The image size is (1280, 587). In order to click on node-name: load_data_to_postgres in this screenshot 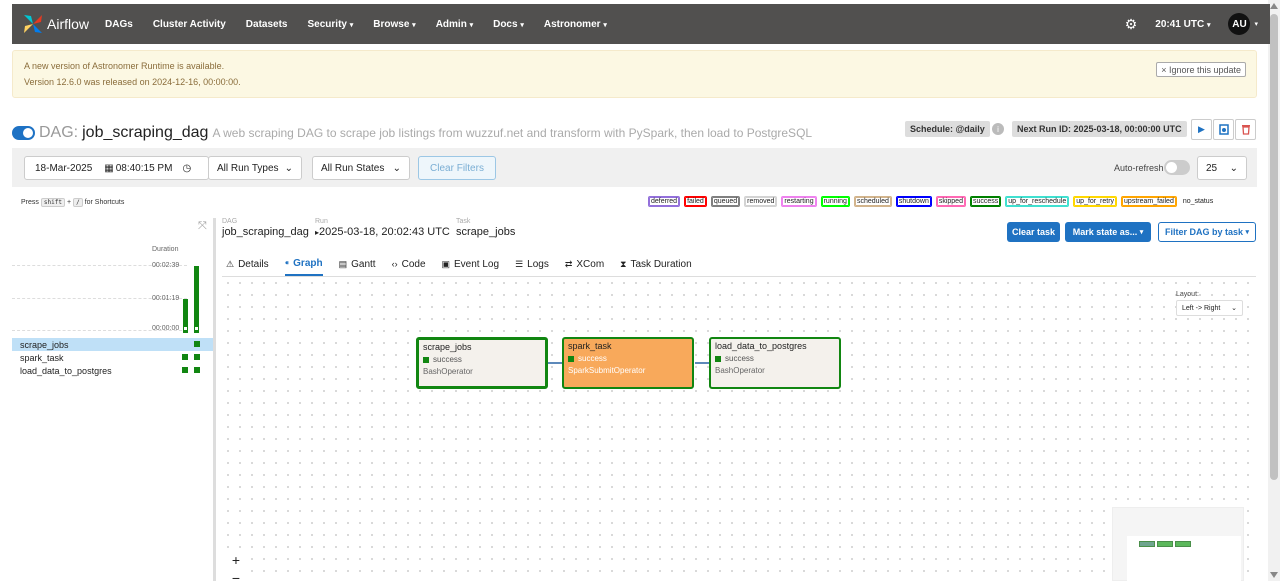, I will do `click(761, 346)`.